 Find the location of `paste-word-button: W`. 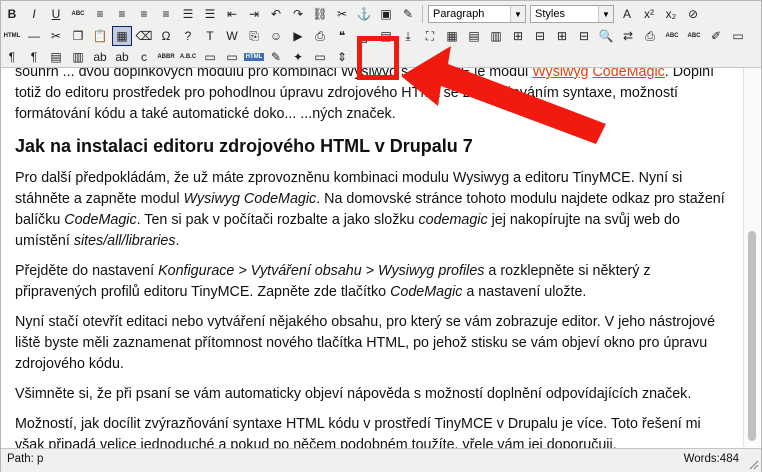

paste-word-button: W is located at coordinates (232, 36).